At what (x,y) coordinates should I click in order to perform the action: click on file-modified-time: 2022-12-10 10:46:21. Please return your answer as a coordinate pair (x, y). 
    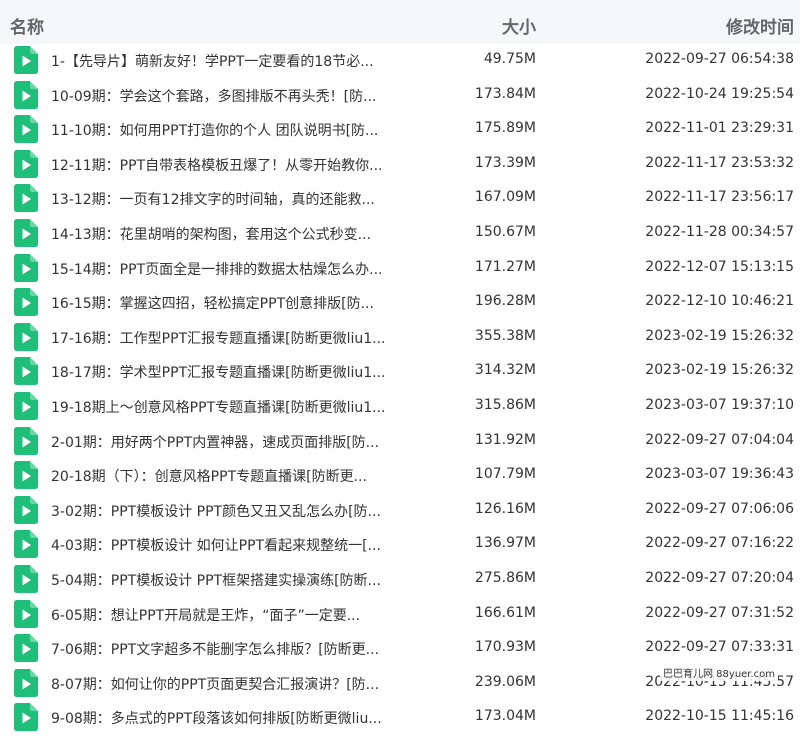
    Looking at the image, I should click on (719, 301).